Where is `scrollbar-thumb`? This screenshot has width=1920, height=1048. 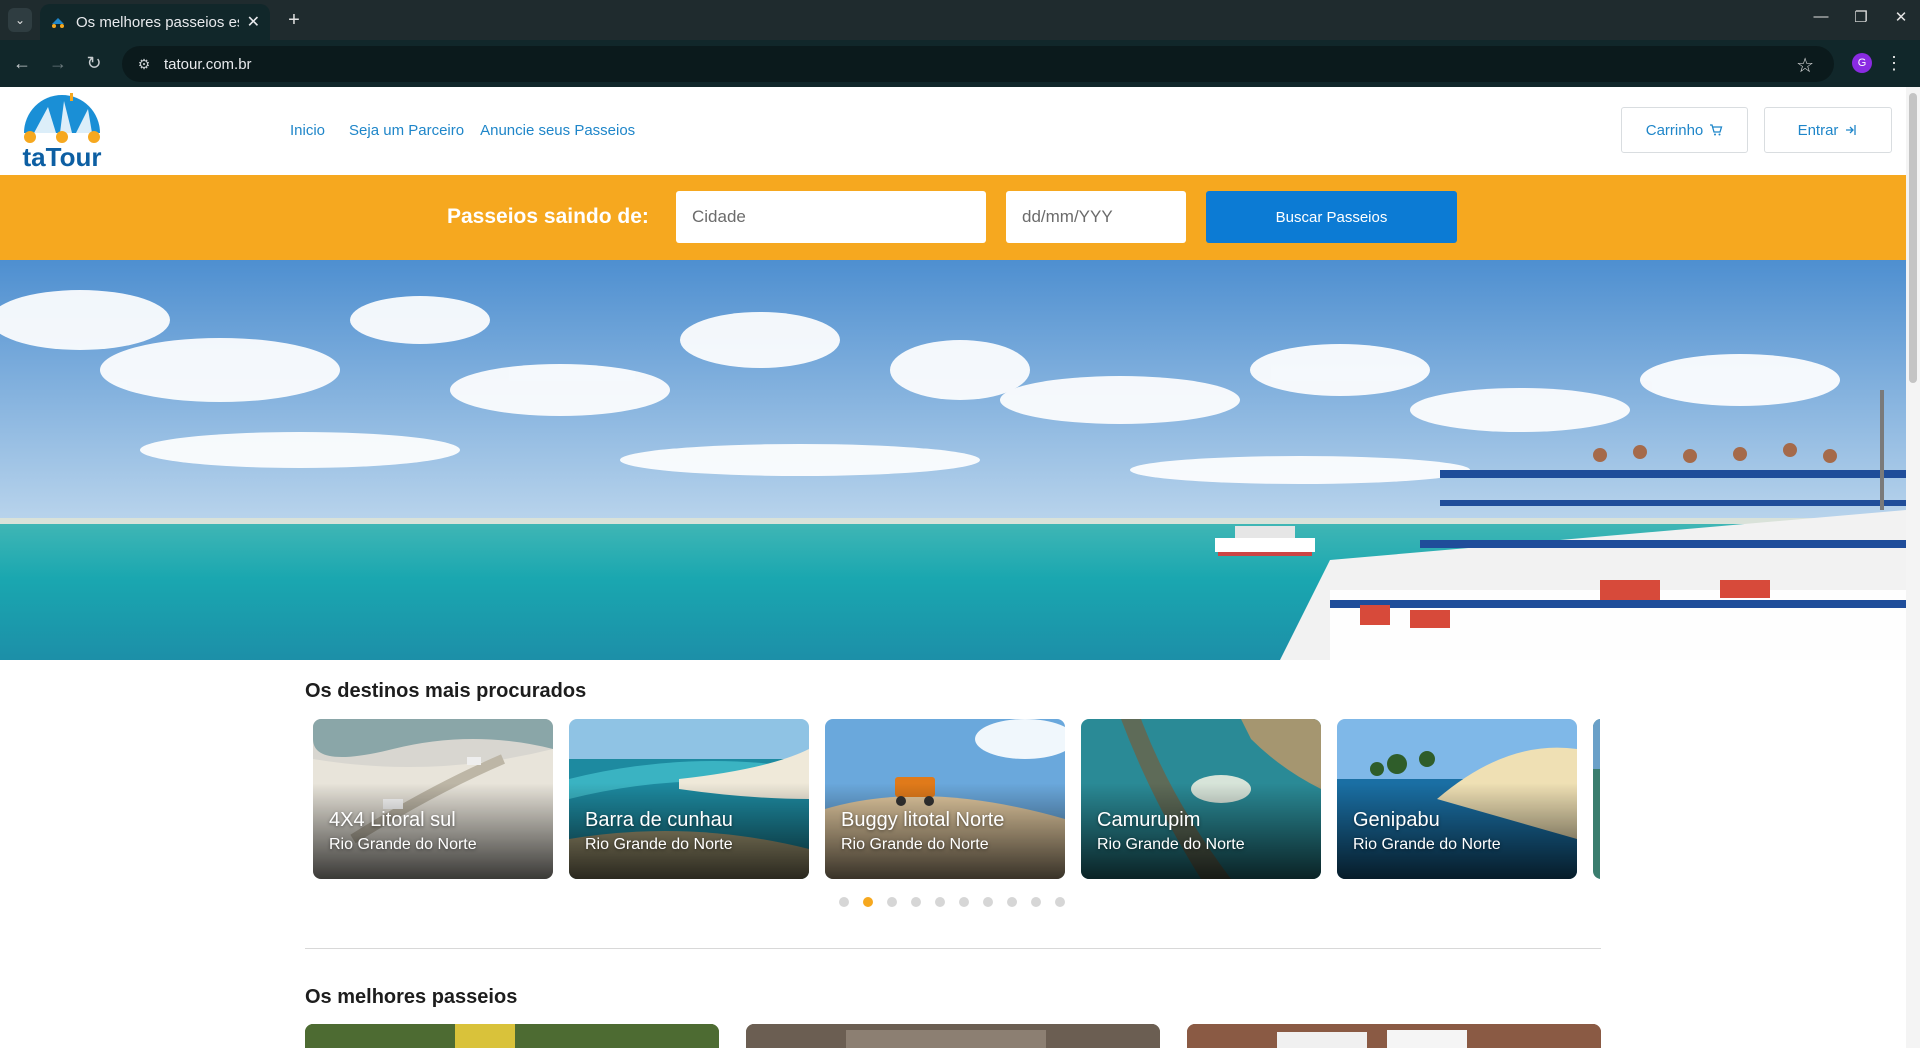
scrollbar-thumb is located at coordinates (1913, 238).